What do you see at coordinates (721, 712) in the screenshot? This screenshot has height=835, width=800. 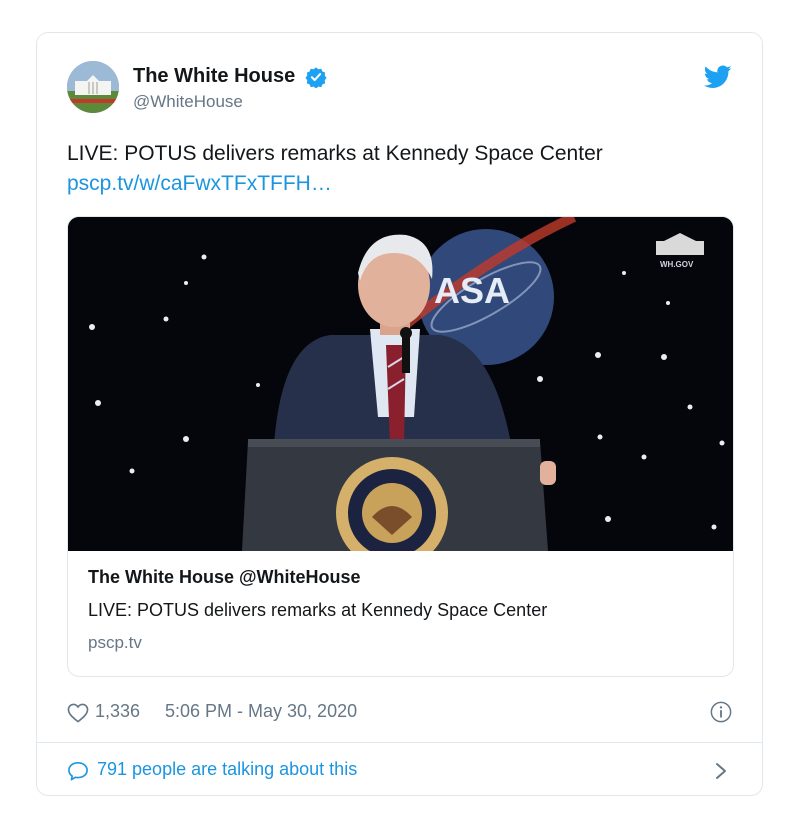 I see `info-icon` at bounding box center [721, 712].